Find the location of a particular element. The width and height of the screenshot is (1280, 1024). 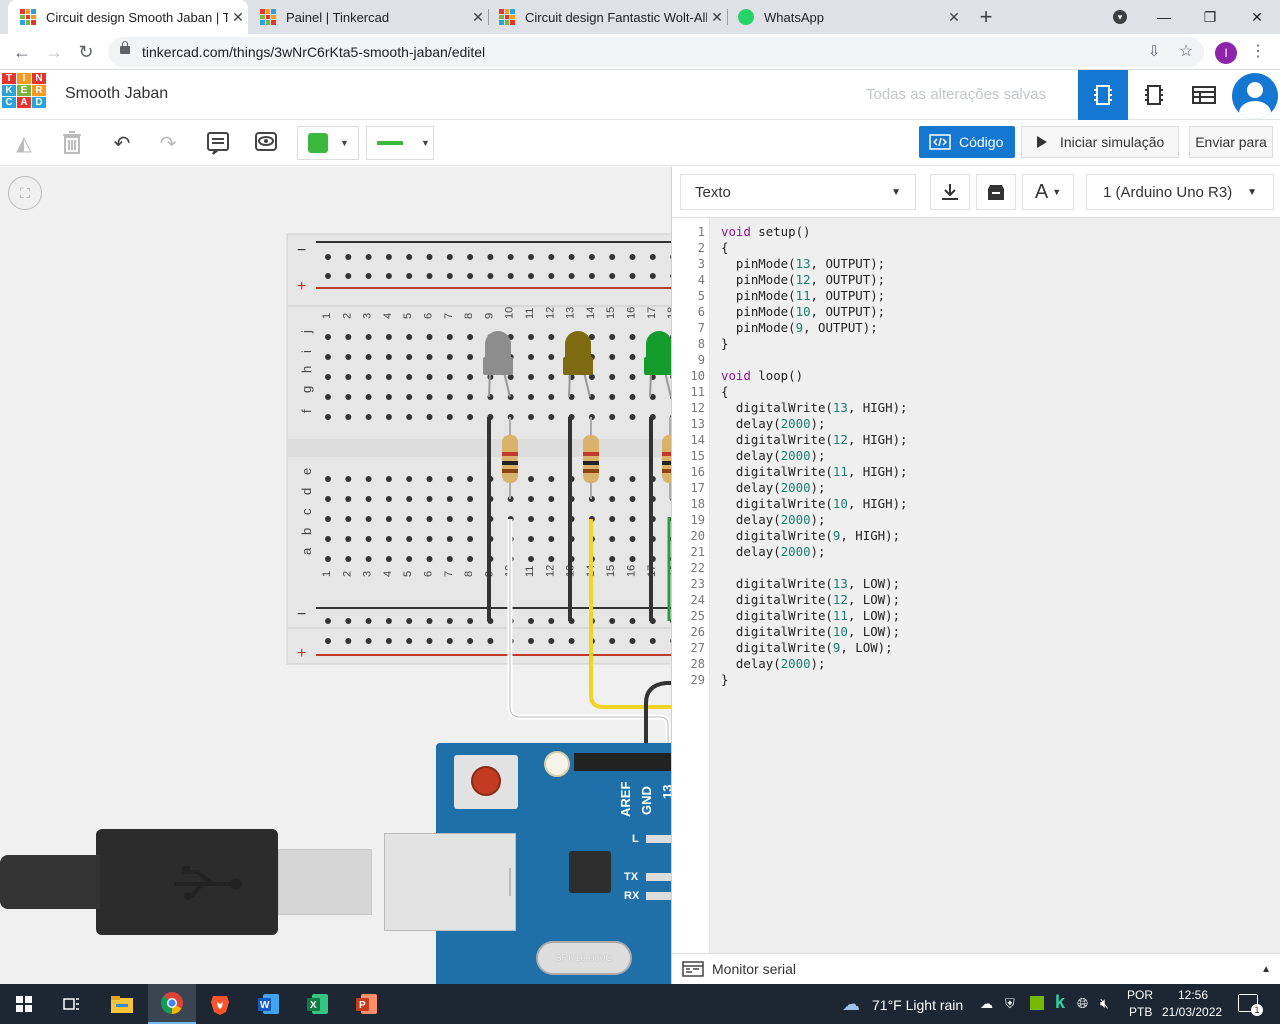

serial-monitor-icon is located at coordinates (693, 969).